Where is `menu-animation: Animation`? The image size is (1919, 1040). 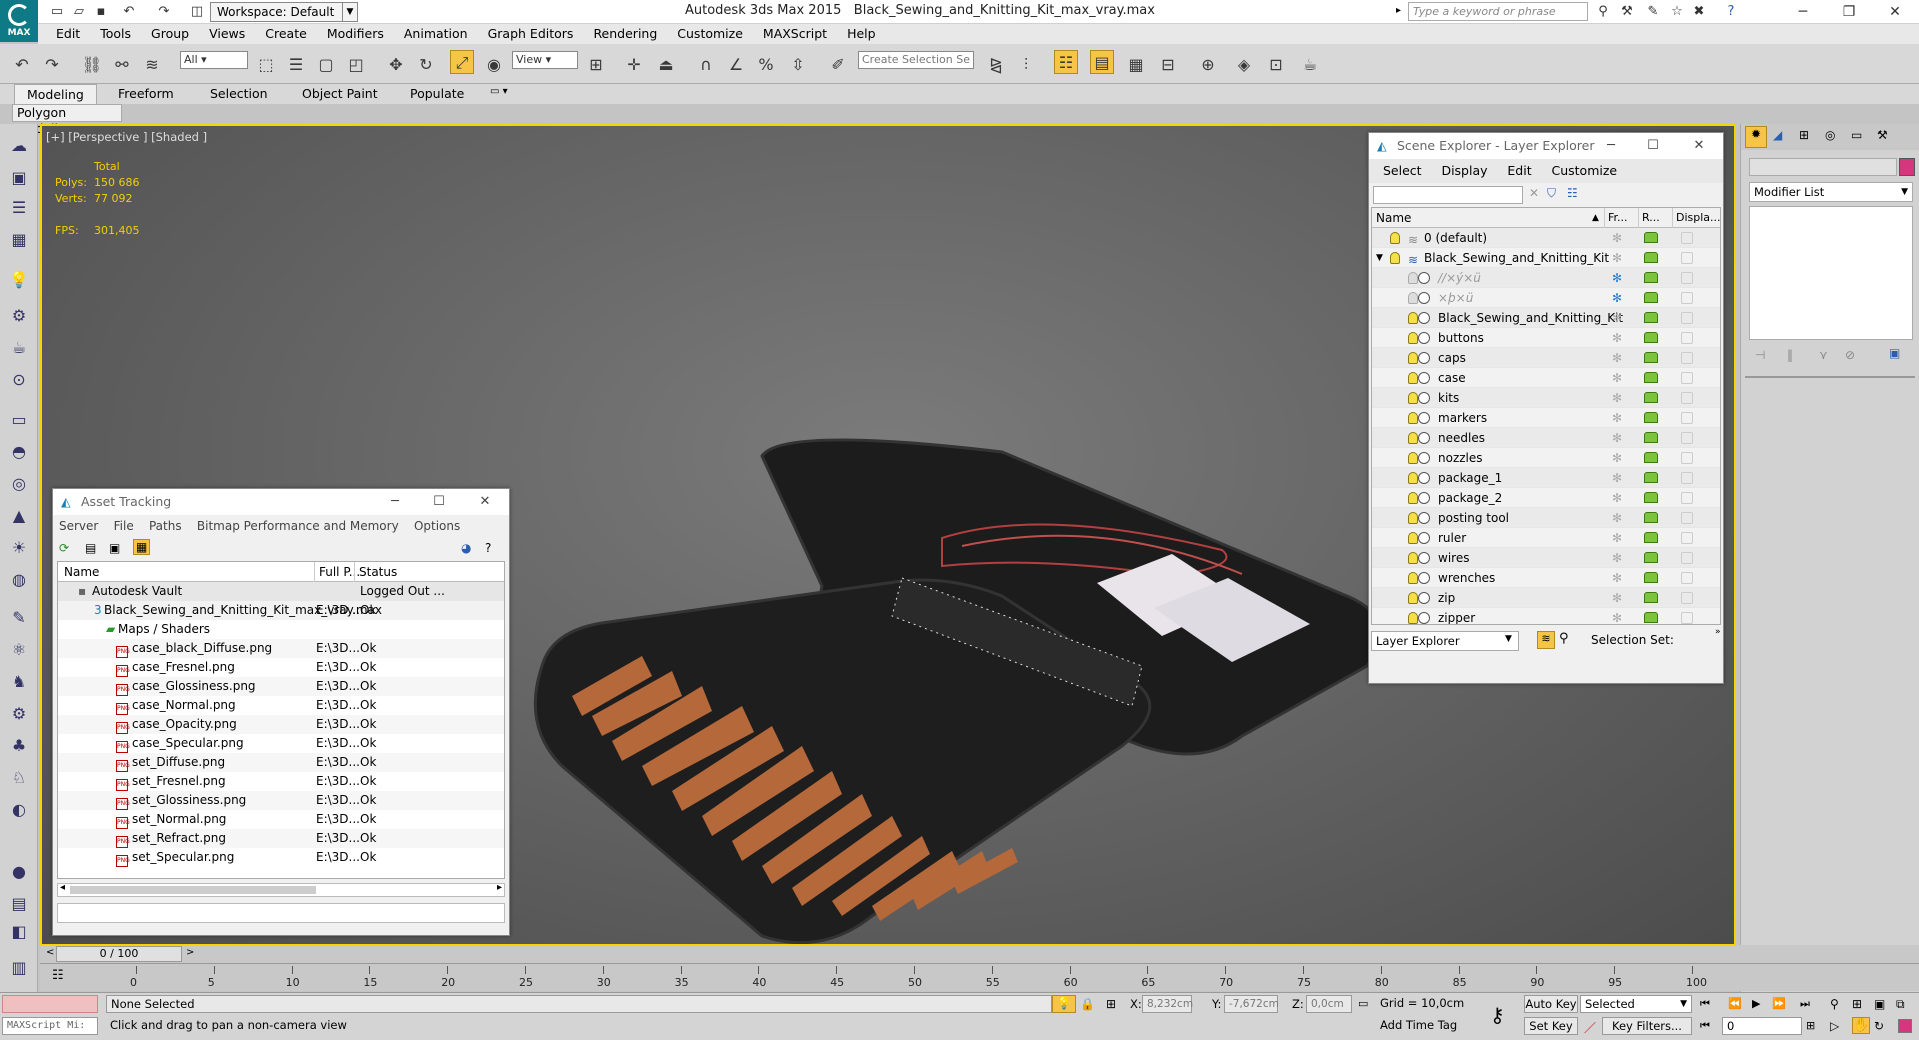 menu-animation: Animation is located at coordinates (436, 34).